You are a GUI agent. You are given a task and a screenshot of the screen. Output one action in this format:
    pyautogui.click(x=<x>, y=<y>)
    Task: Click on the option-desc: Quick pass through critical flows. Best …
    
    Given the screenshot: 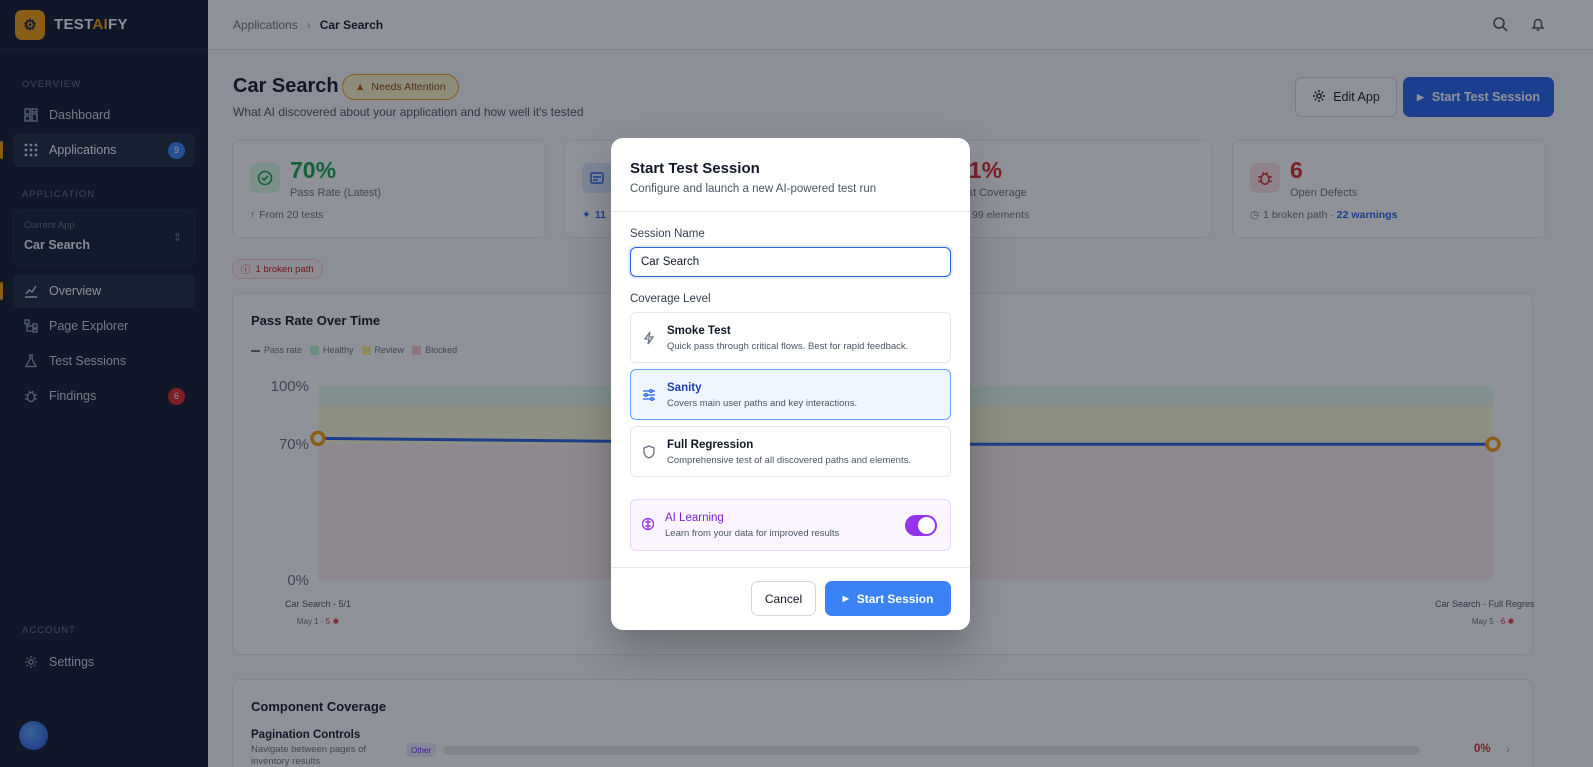 What is the action you would take?
    pyautogui.click(x=788, y=346)
    